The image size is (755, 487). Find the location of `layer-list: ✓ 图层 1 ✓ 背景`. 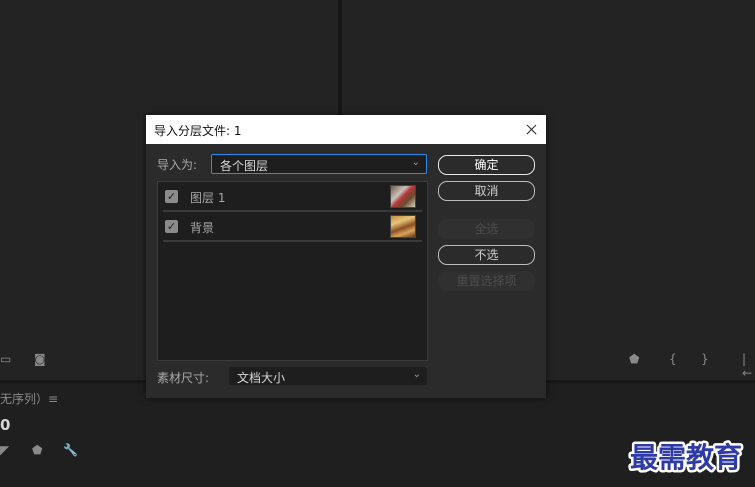

layer-list: ✓ 图层 1 ✓ 背景 is located at coordinates (292, 271).